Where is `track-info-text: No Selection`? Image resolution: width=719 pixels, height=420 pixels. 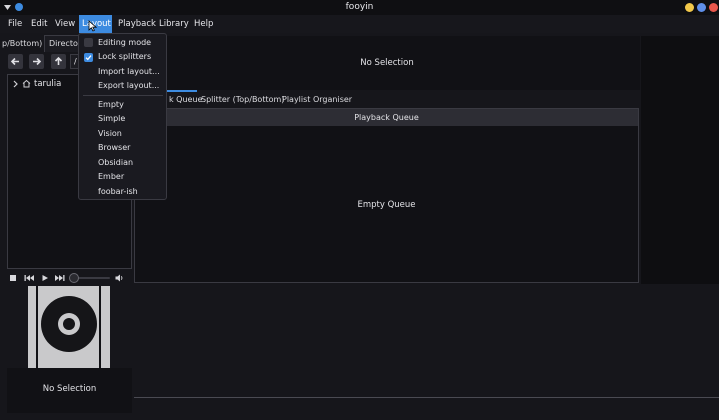
track-info-text: No Selection is located at coordinates (69, 389).